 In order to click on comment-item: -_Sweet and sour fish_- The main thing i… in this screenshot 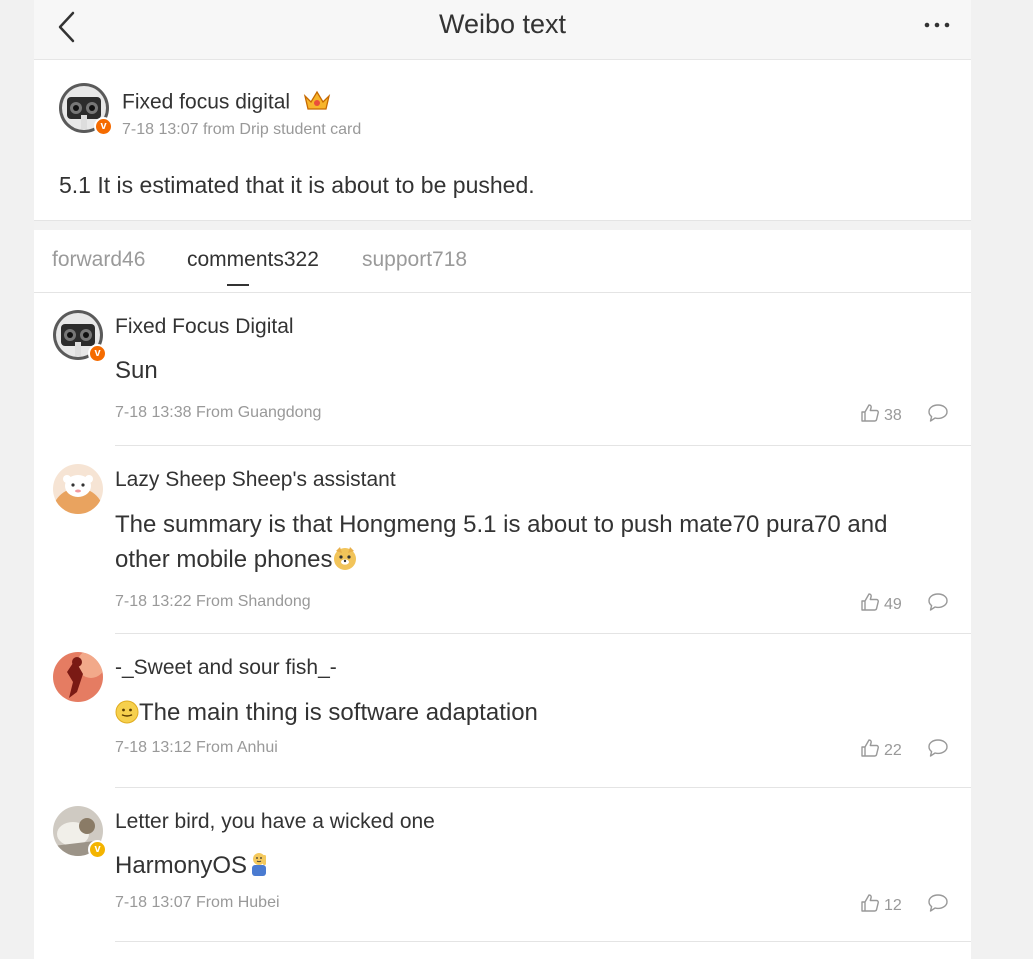, I will do `click(502, 711)`.